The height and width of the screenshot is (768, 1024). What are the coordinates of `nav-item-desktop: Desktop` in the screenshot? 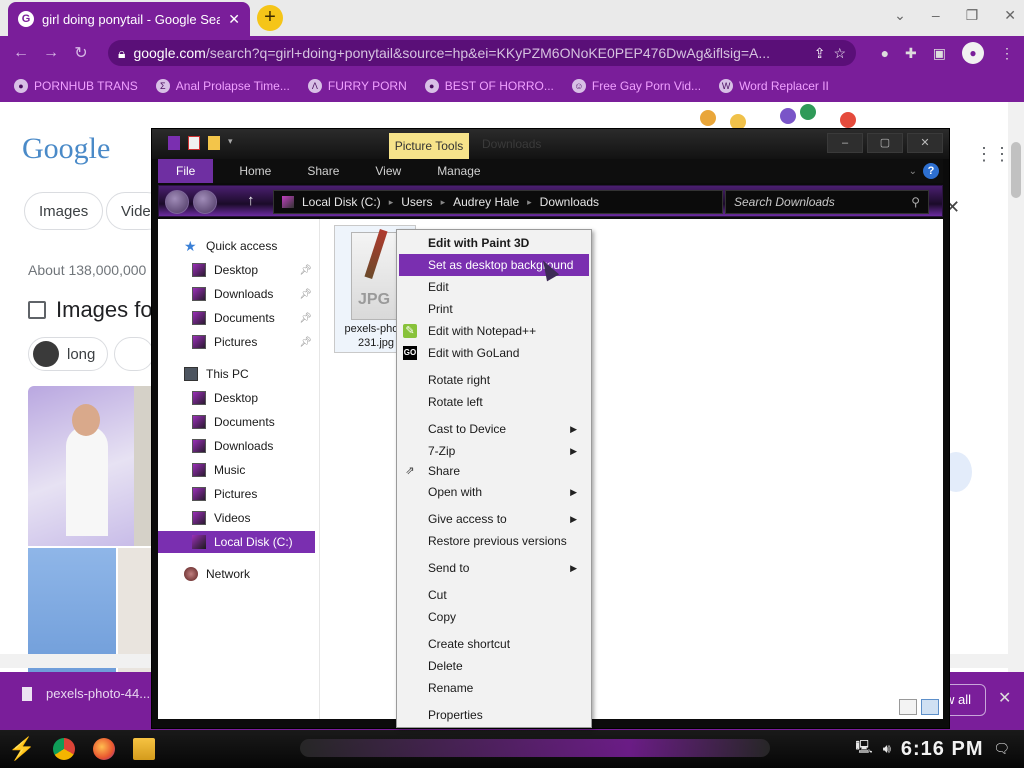 It's located at (239, 398).